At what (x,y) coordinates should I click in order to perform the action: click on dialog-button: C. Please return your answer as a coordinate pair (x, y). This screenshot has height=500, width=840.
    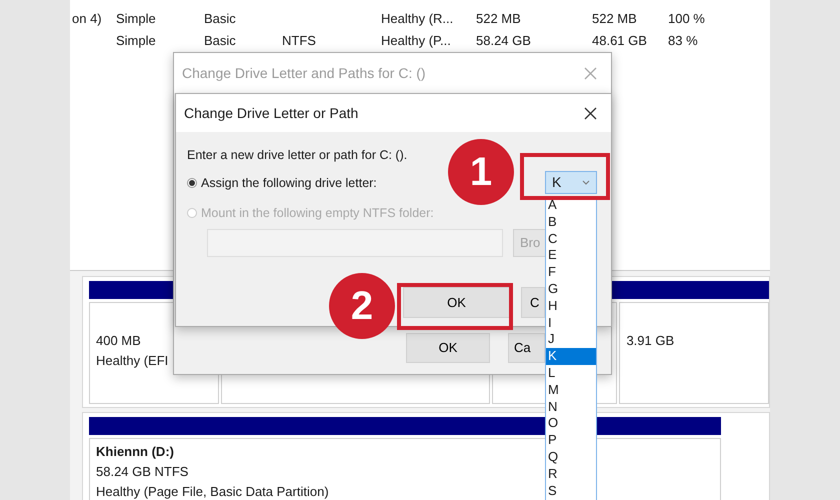
    Looking at the image, I should click on (533, 302).